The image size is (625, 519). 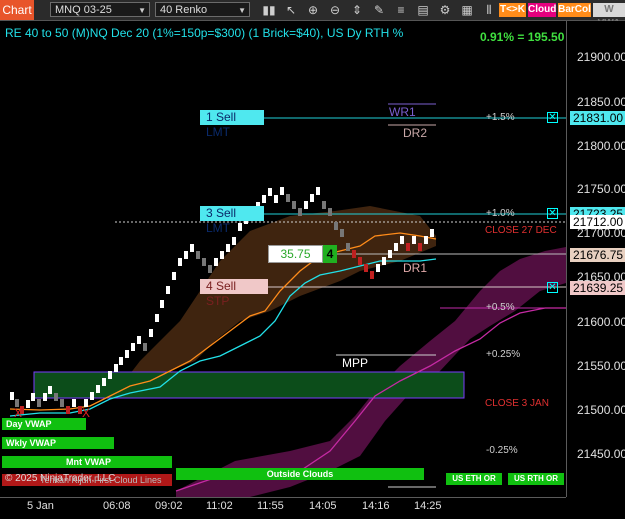 I want to click on y-tick: 21450.00, so click(x=601, y=454).